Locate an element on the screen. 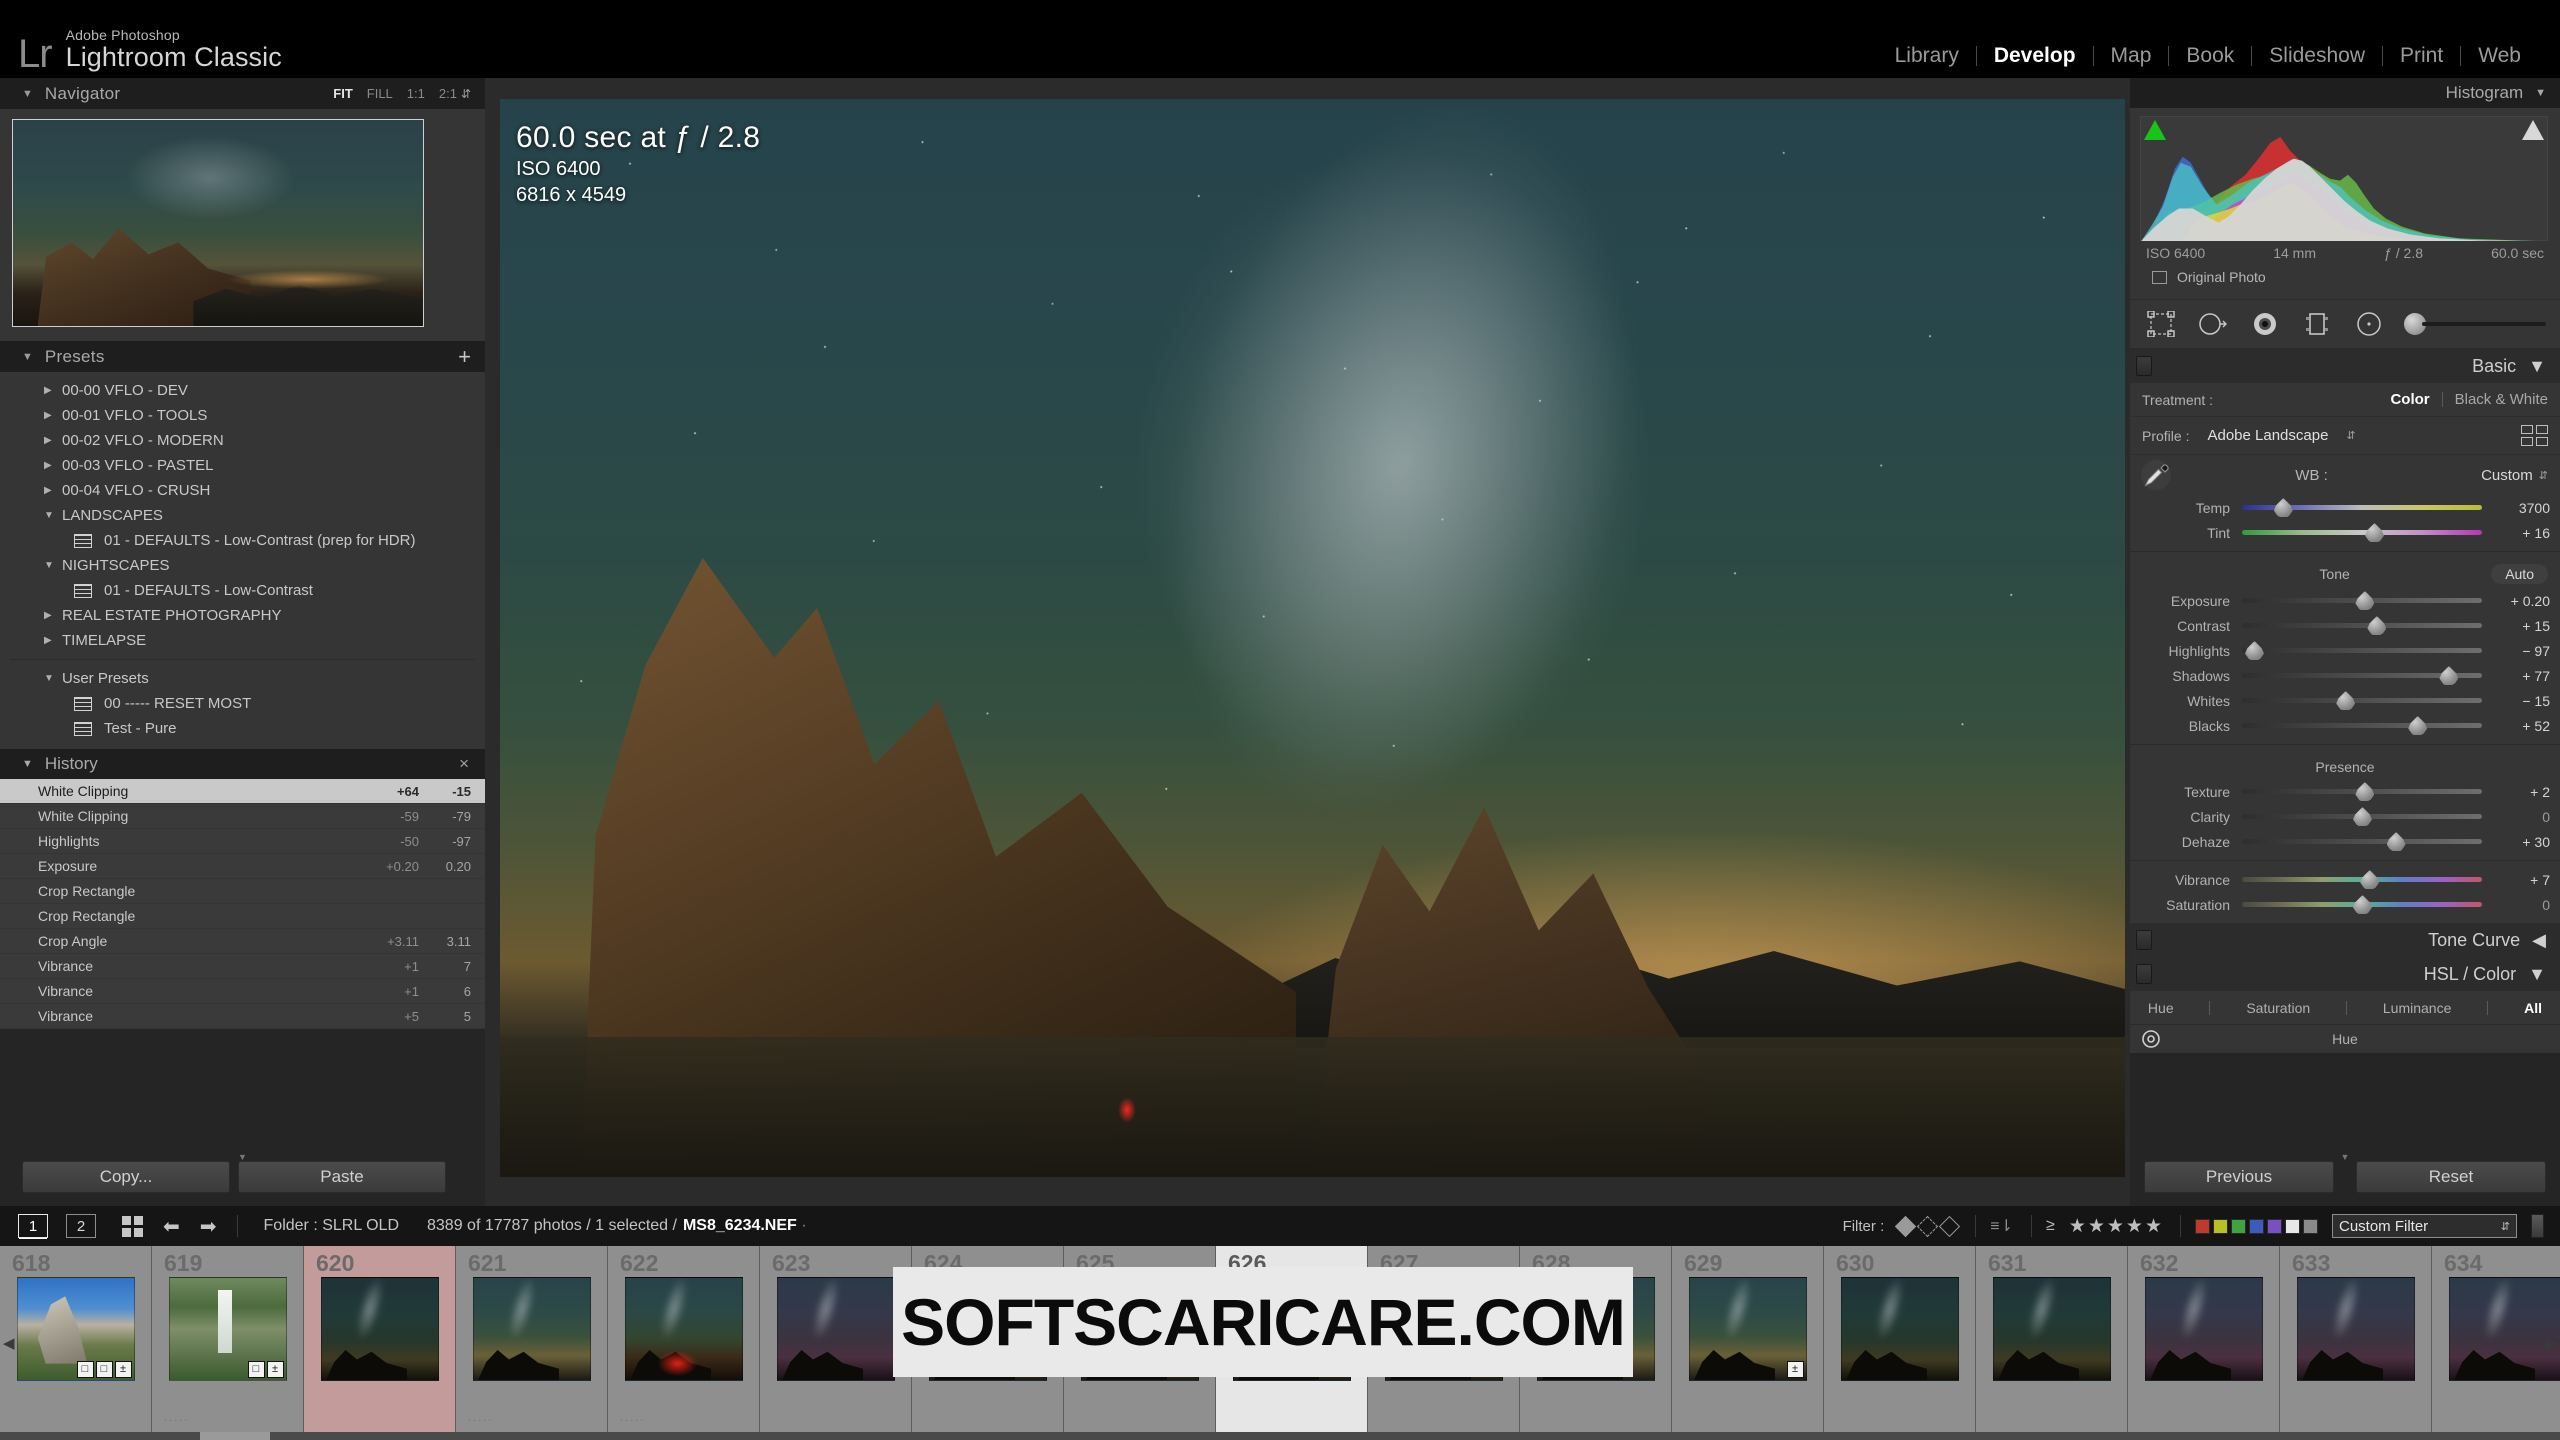 Image resolution: width=2560 pixels, height=1440 pixels. flag-picked-icon is located at coordinates (1906, 1226).